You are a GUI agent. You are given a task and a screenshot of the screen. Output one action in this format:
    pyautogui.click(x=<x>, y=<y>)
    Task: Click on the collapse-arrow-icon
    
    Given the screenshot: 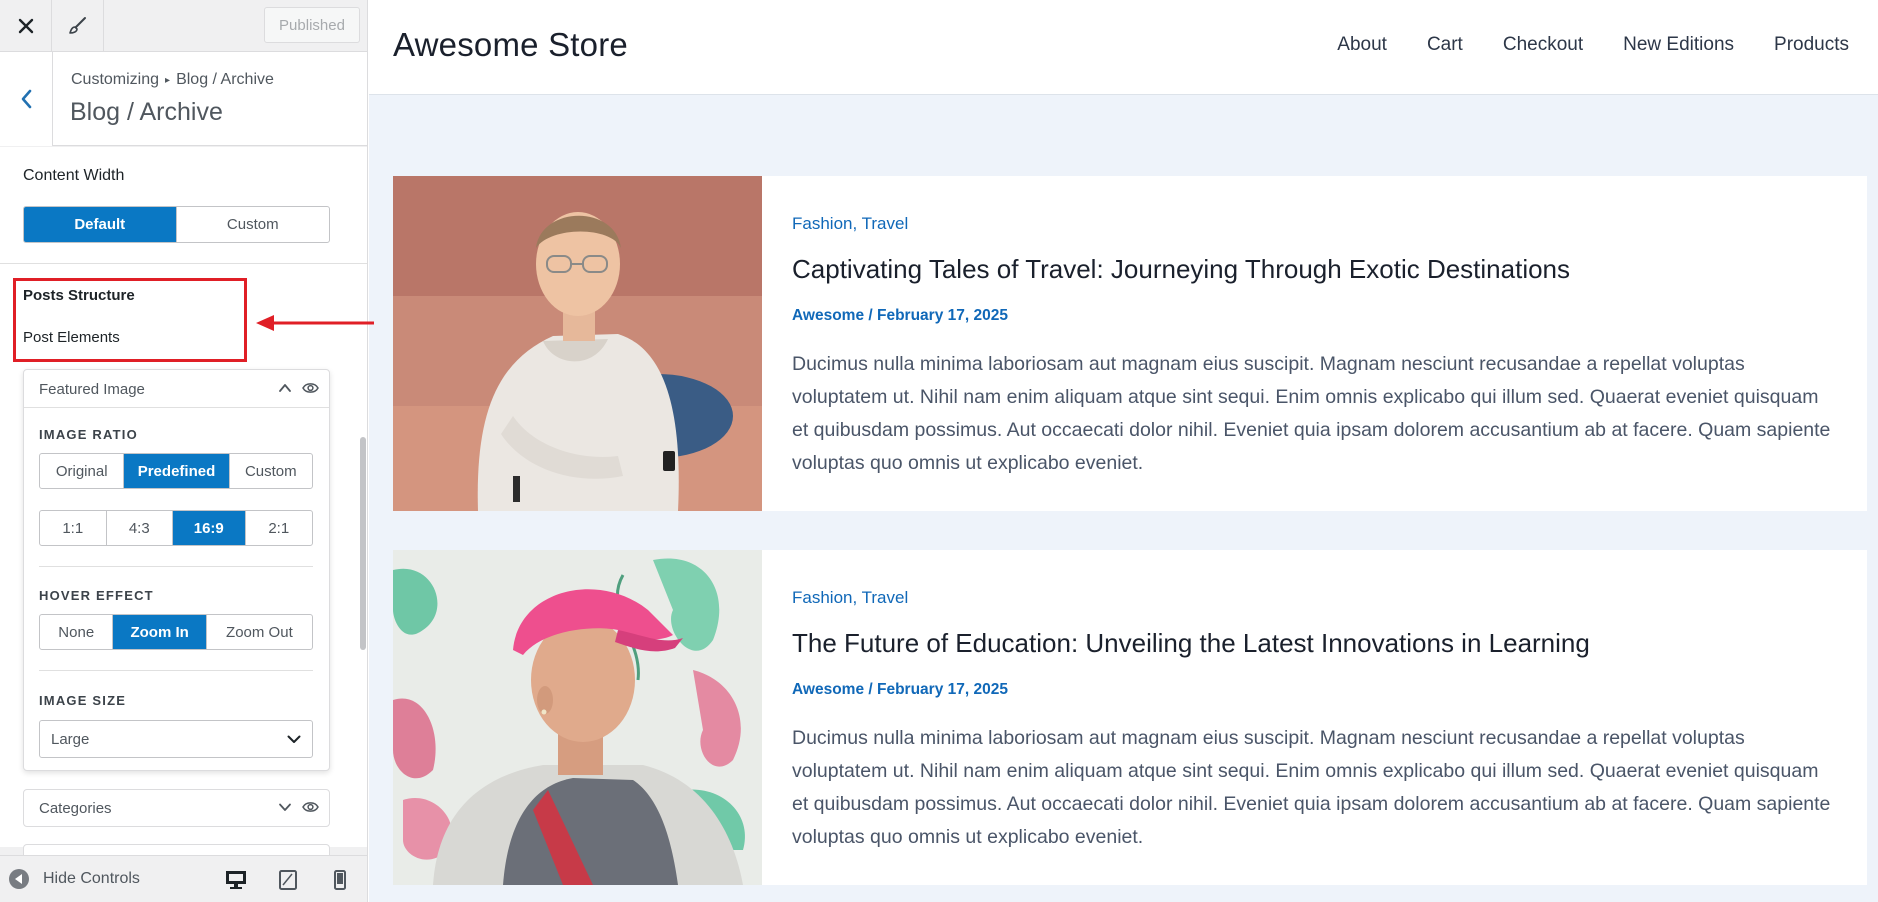 What is the action you would take?
    pyautogui.click(x=19, y=879)
    